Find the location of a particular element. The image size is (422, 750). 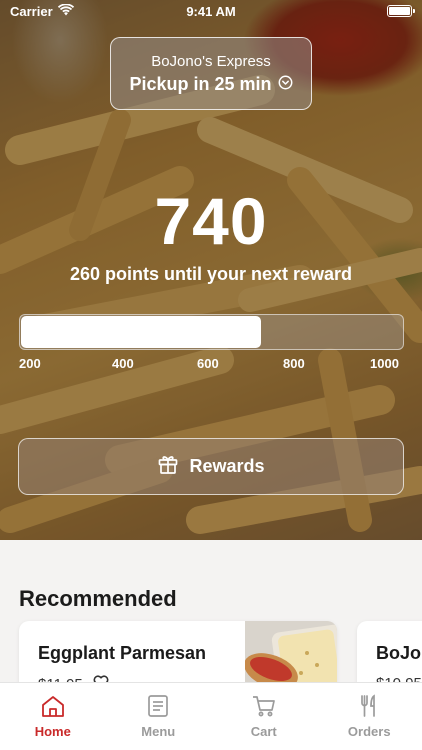

status-bar: Carrier 9:41 AM is located at coordinates (211, 12).